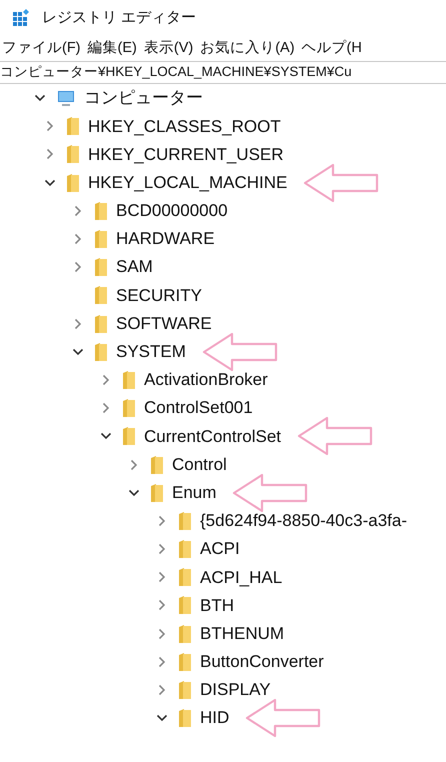 The width and height of the screenshot is (446, 762). I want to click on tree-item-label: ActivationBroker, so click(206, 380).